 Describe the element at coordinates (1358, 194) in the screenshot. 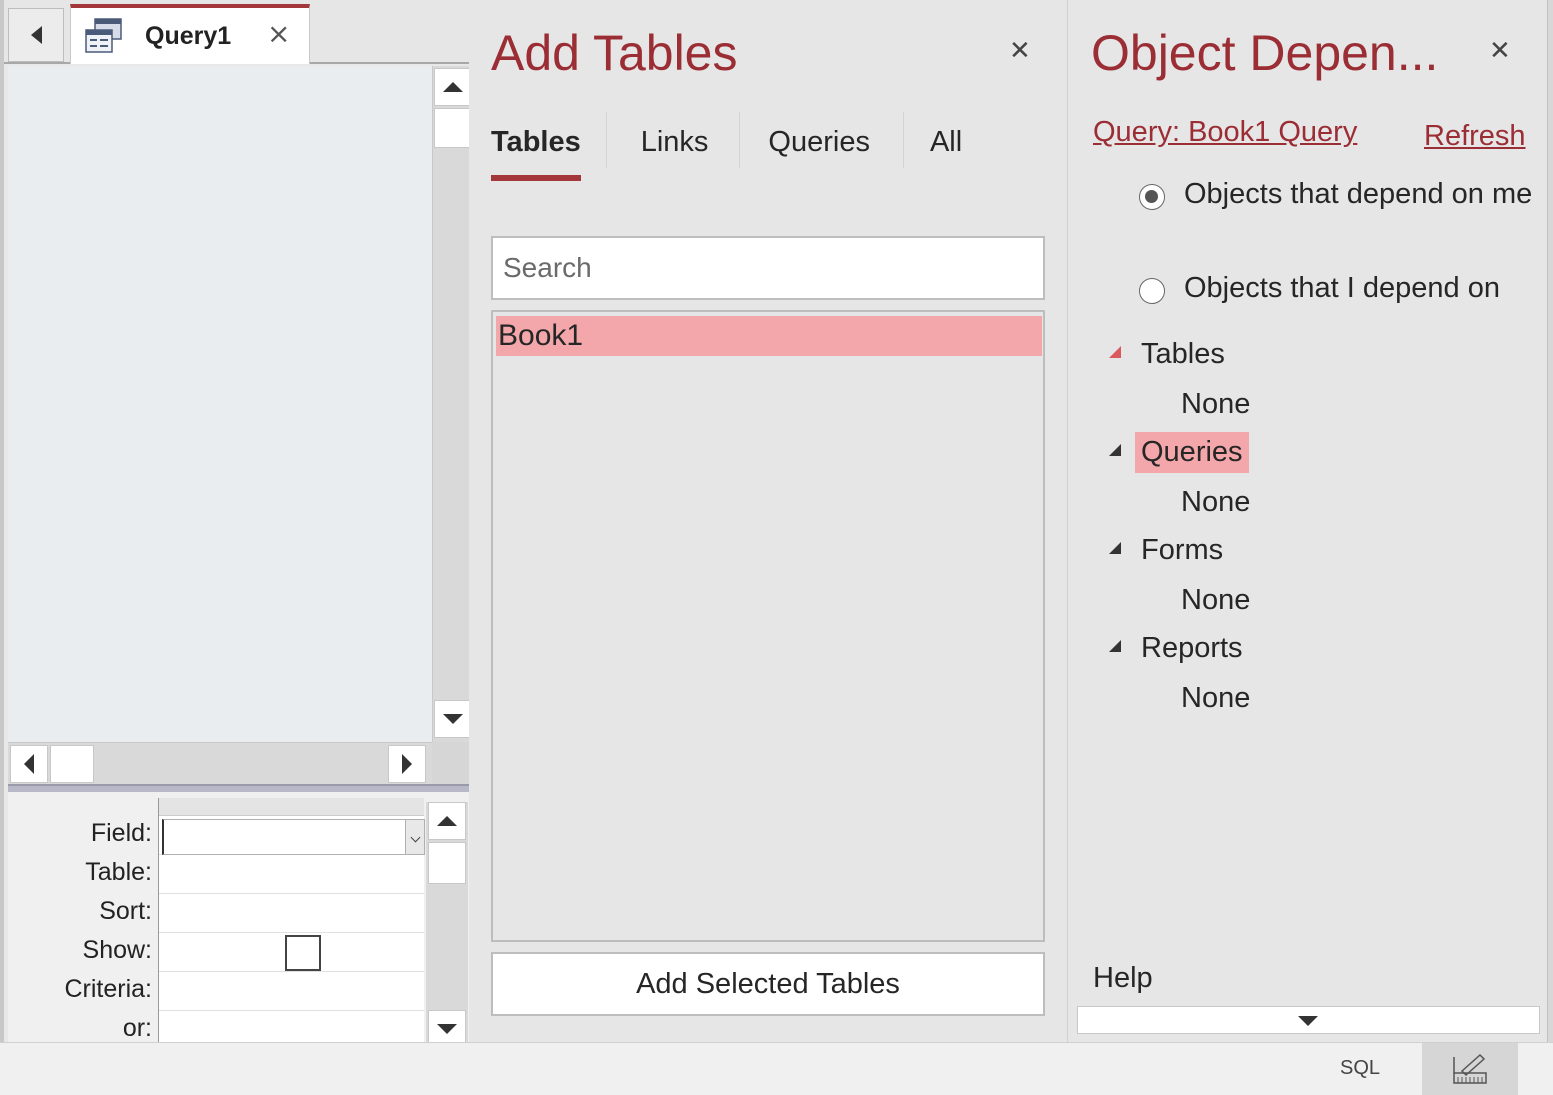

I see `radio-label: Objects that depend on me` at that location.